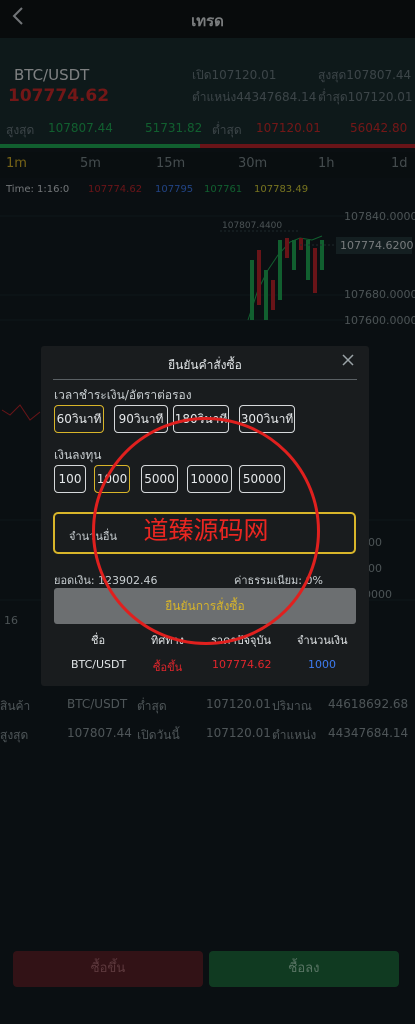  I want to click on header-amount: จำนวนเงิน, so click(322, 640).